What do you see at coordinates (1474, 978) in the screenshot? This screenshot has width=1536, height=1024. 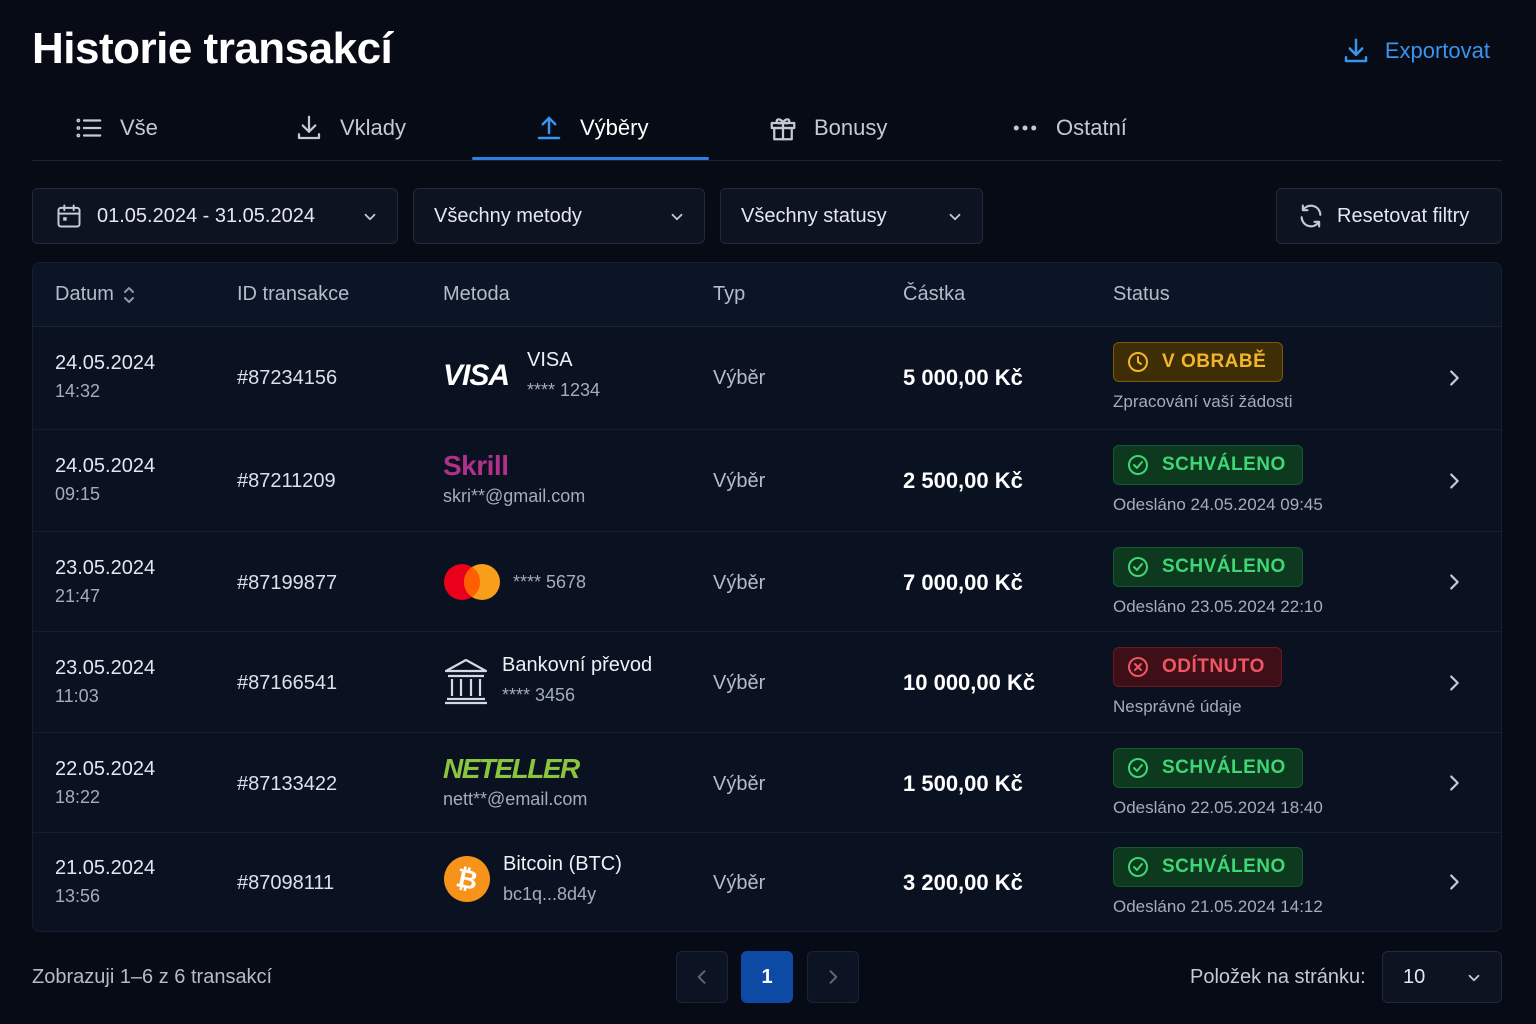 I see `chevron-down-icon` at bounding box center [1474, 978].